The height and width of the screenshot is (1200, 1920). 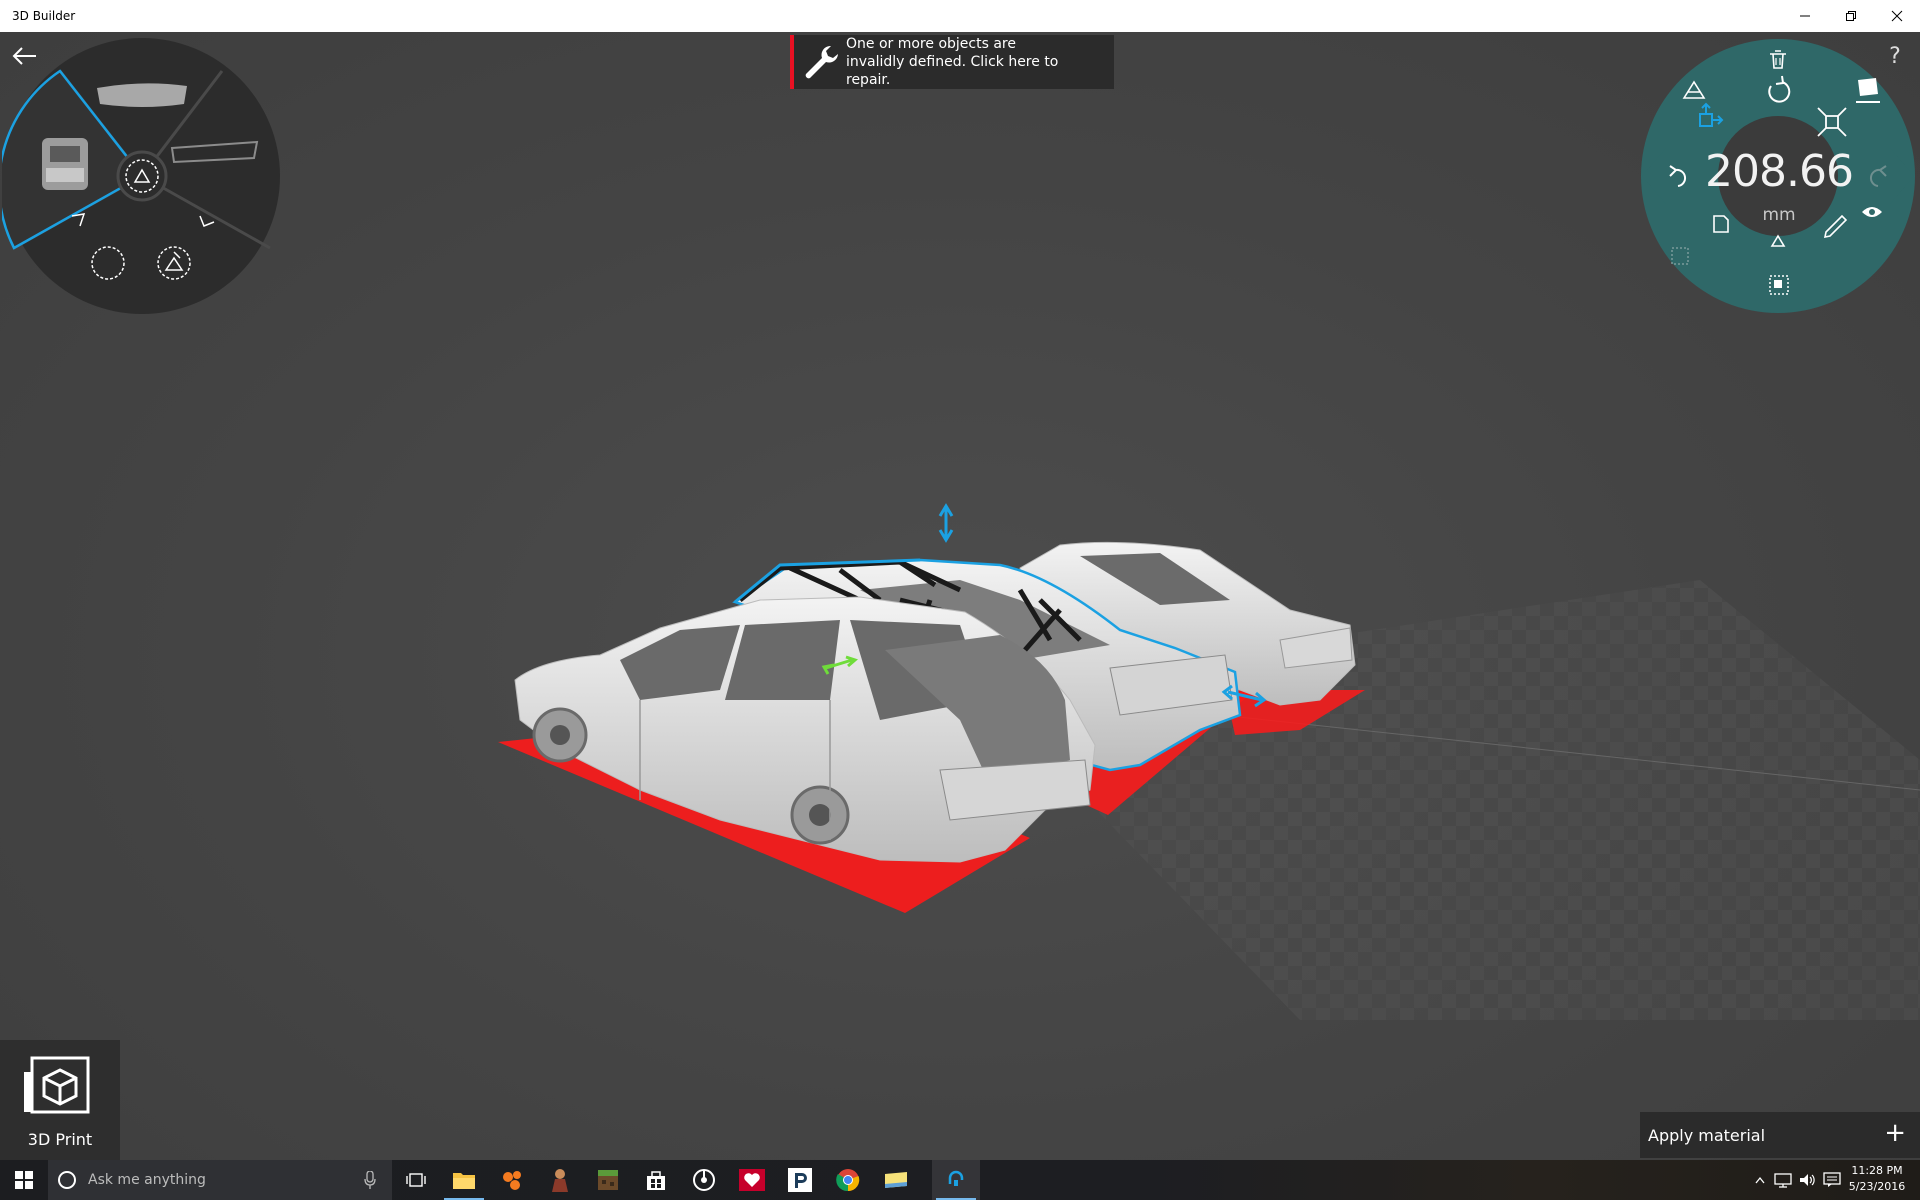 I want to click on tray-volume, so click(x=1807, y=1180).